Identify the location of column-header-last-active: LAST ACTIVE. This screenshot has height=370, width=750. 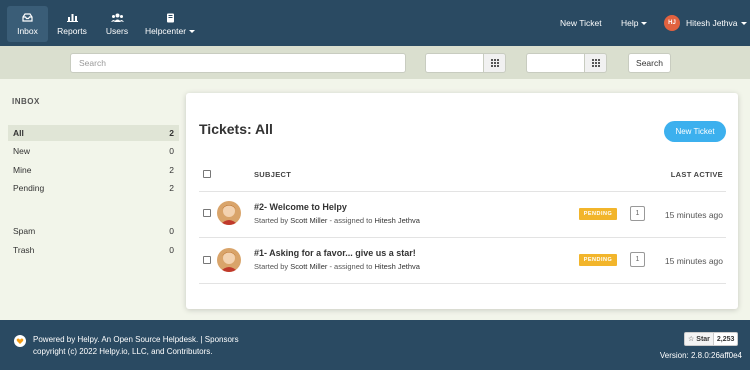
(697, 174).